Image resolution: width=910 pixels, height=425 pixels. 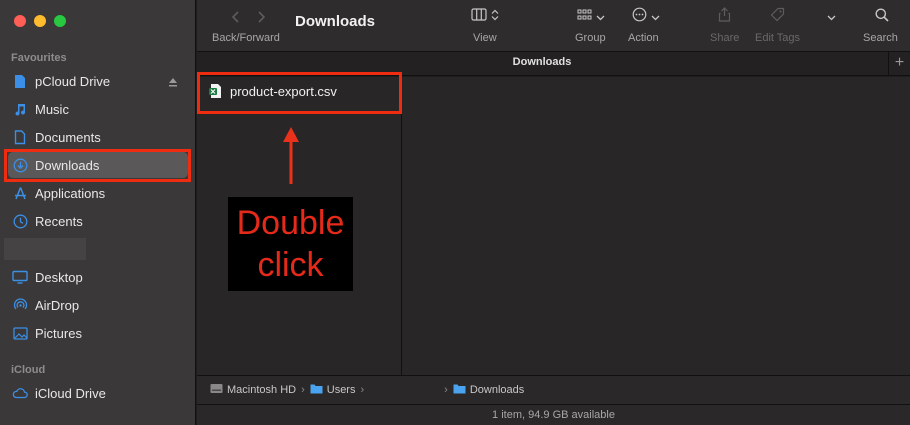 What do you see at coordinates (45, 249) in the screenshot?
I see `redacted-area` at bounding box center [45, 249].